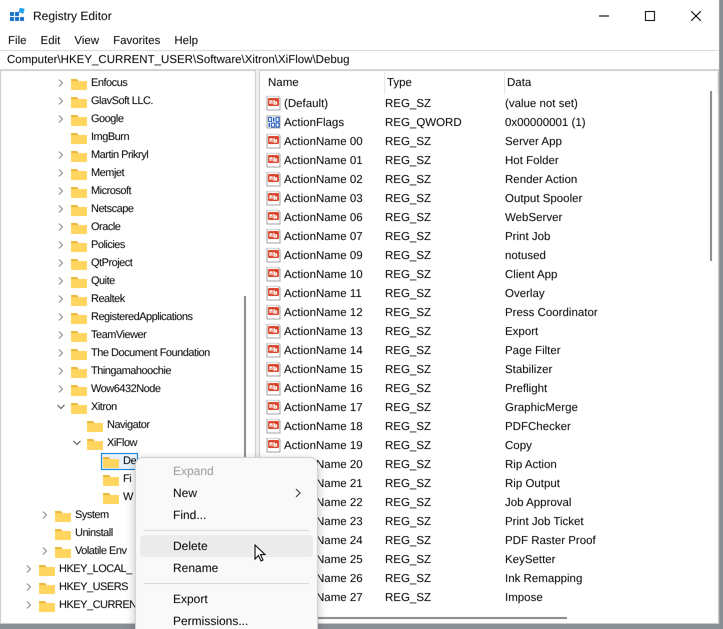 The height and width of the screenshot is (629, 723). I want to click on tree-item: TeamViewer, so click(108, 335).